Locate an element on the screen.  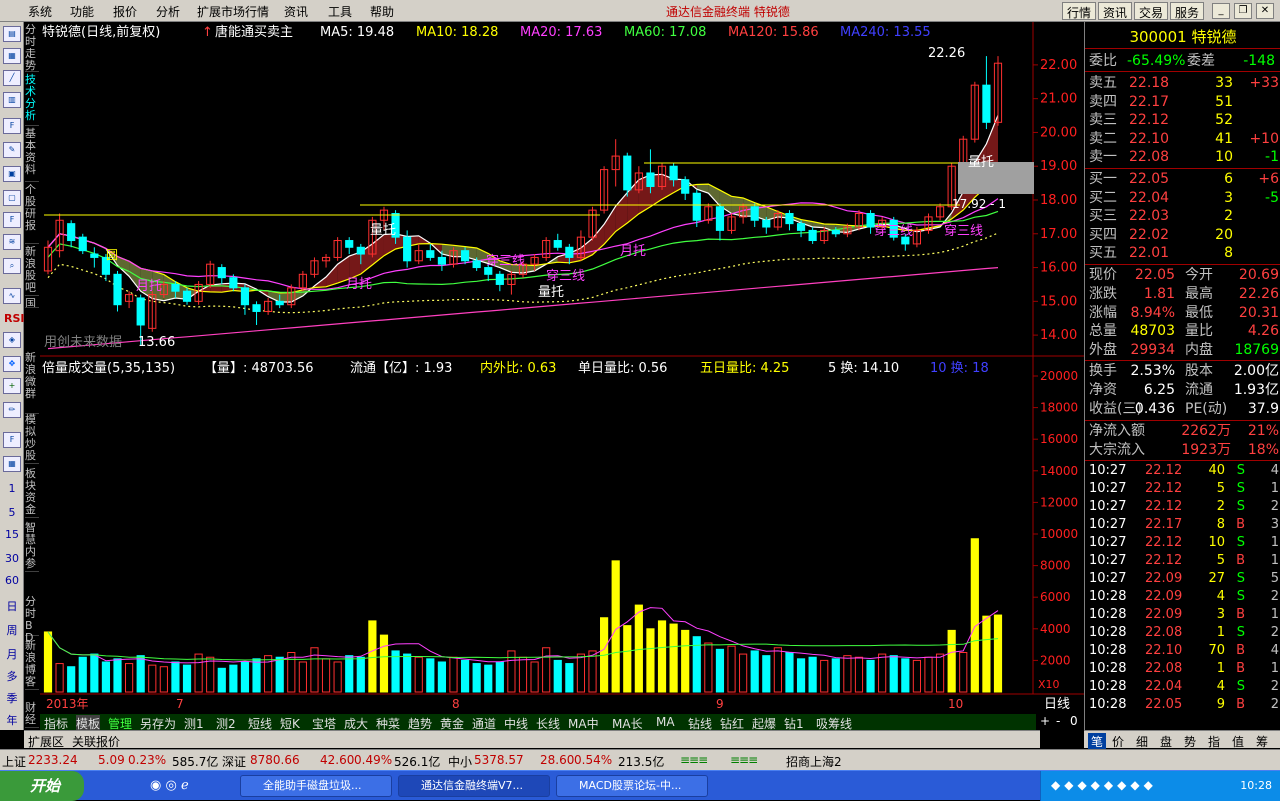
grid-icon: ▦ is located at coordinates (12, 464).